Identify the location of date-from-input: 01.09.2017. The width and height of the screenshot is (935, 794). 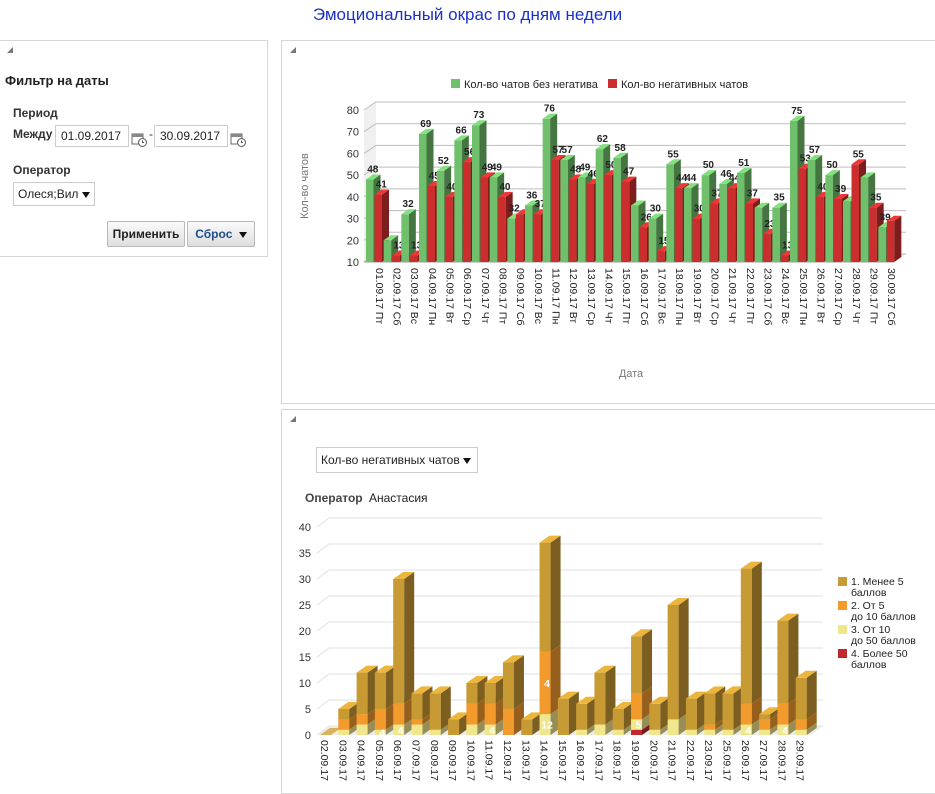
(92, 136).